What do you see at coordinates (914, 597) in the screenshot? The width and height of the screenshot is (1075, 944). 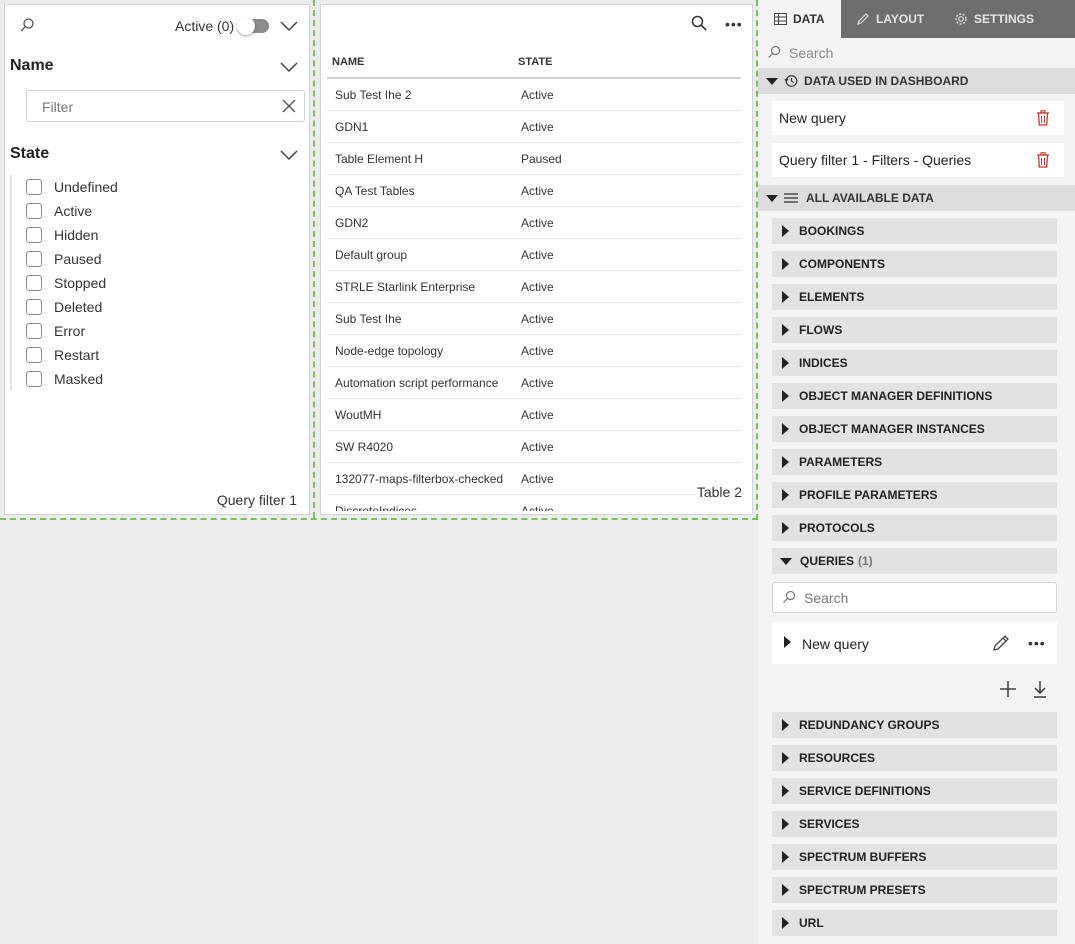 I see `queries-search-input: Search` at bounding box center [914, 597].